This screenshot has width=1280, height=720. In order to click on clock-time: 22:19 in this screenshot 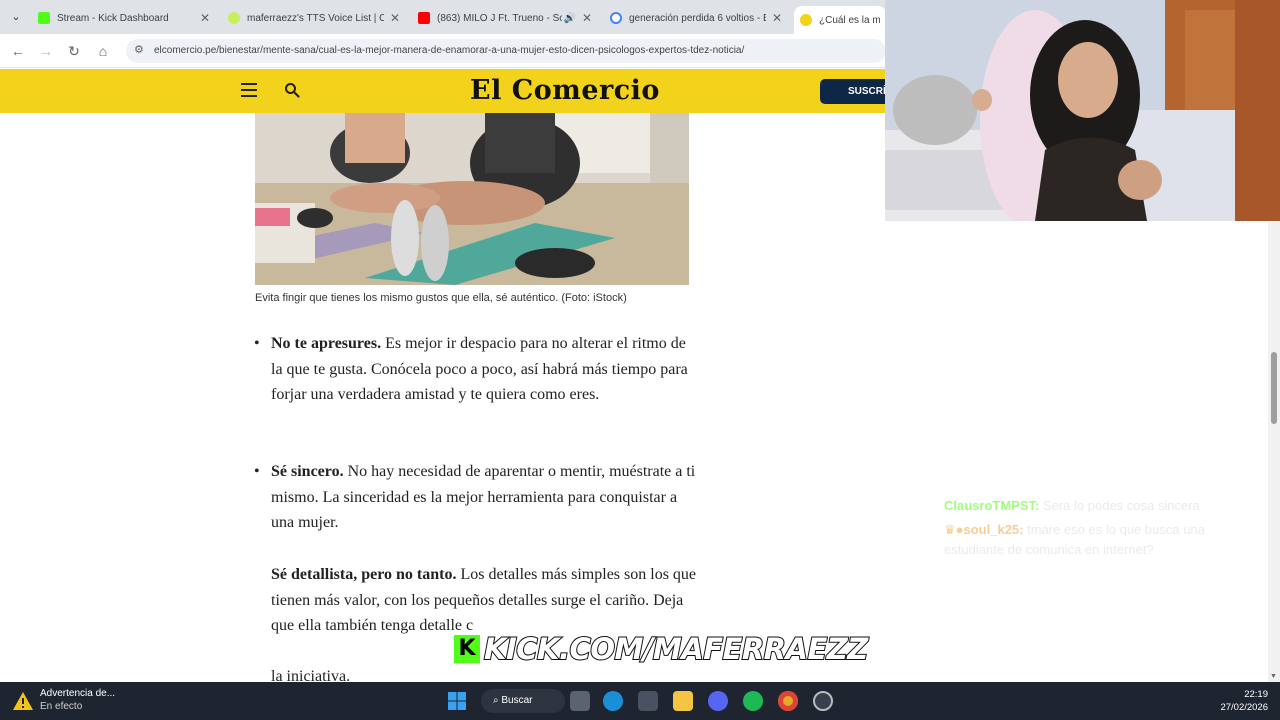, I will do `click(1256, 694)`.